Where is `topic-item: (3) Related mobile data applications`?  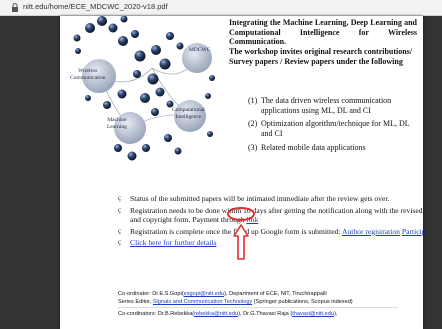 topic-item: (3) Related mobile data applications is located at coordinates (334, 148).